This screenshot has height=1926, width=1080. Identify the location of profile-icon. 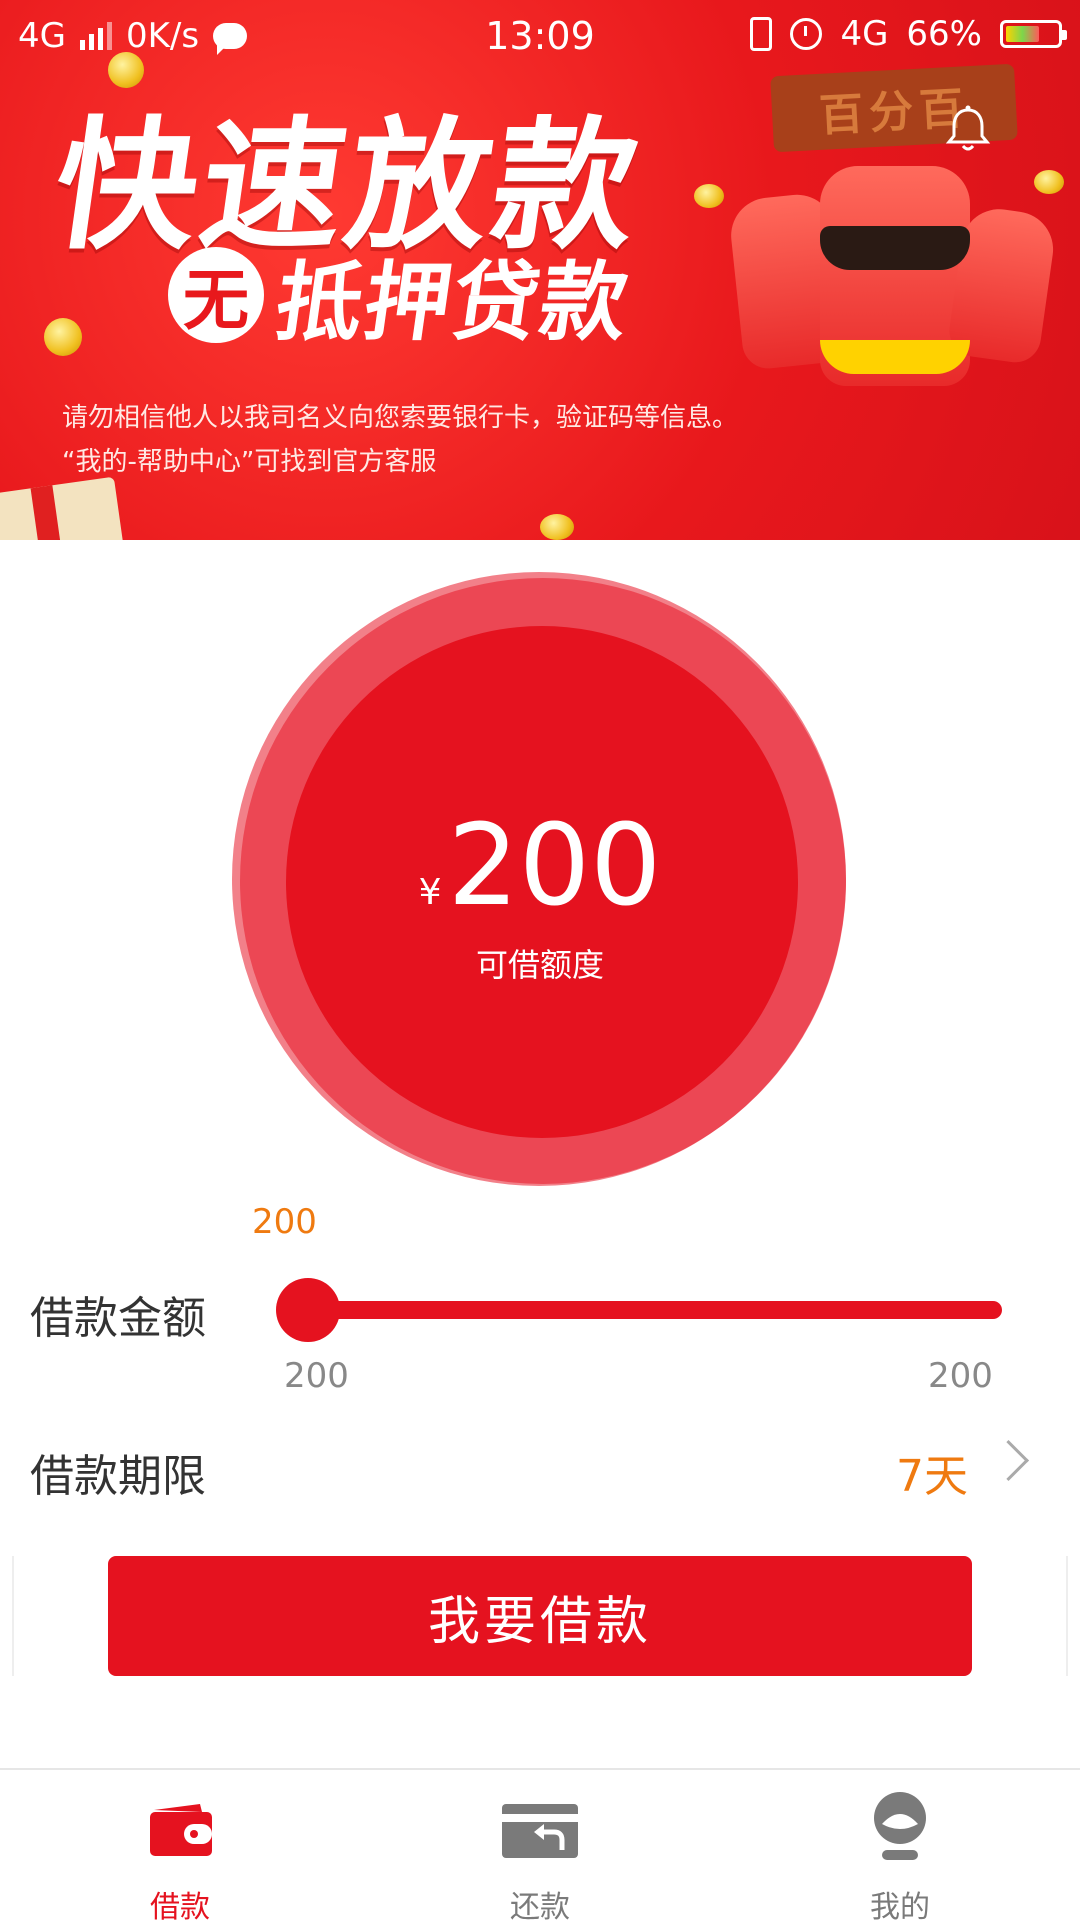
(900, 1826).